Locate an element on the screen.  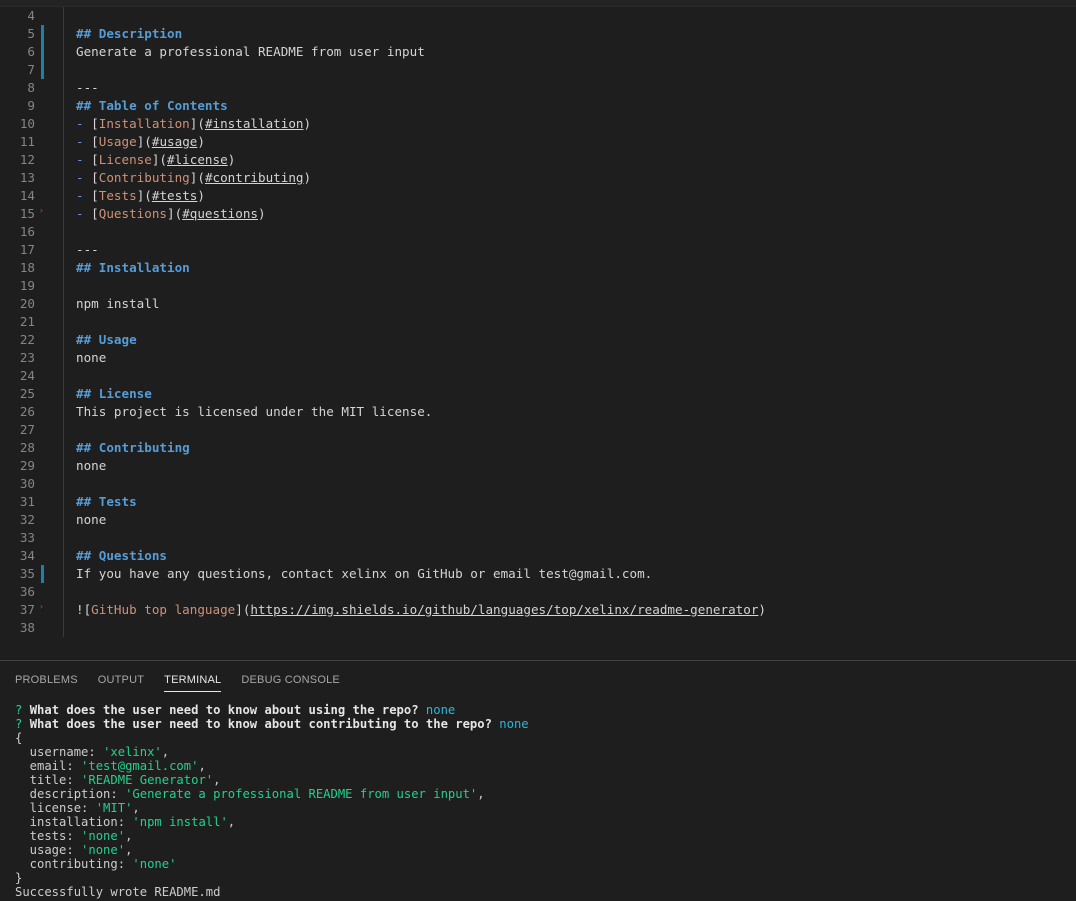
heading-text: License is located at coordinates (125, 393).